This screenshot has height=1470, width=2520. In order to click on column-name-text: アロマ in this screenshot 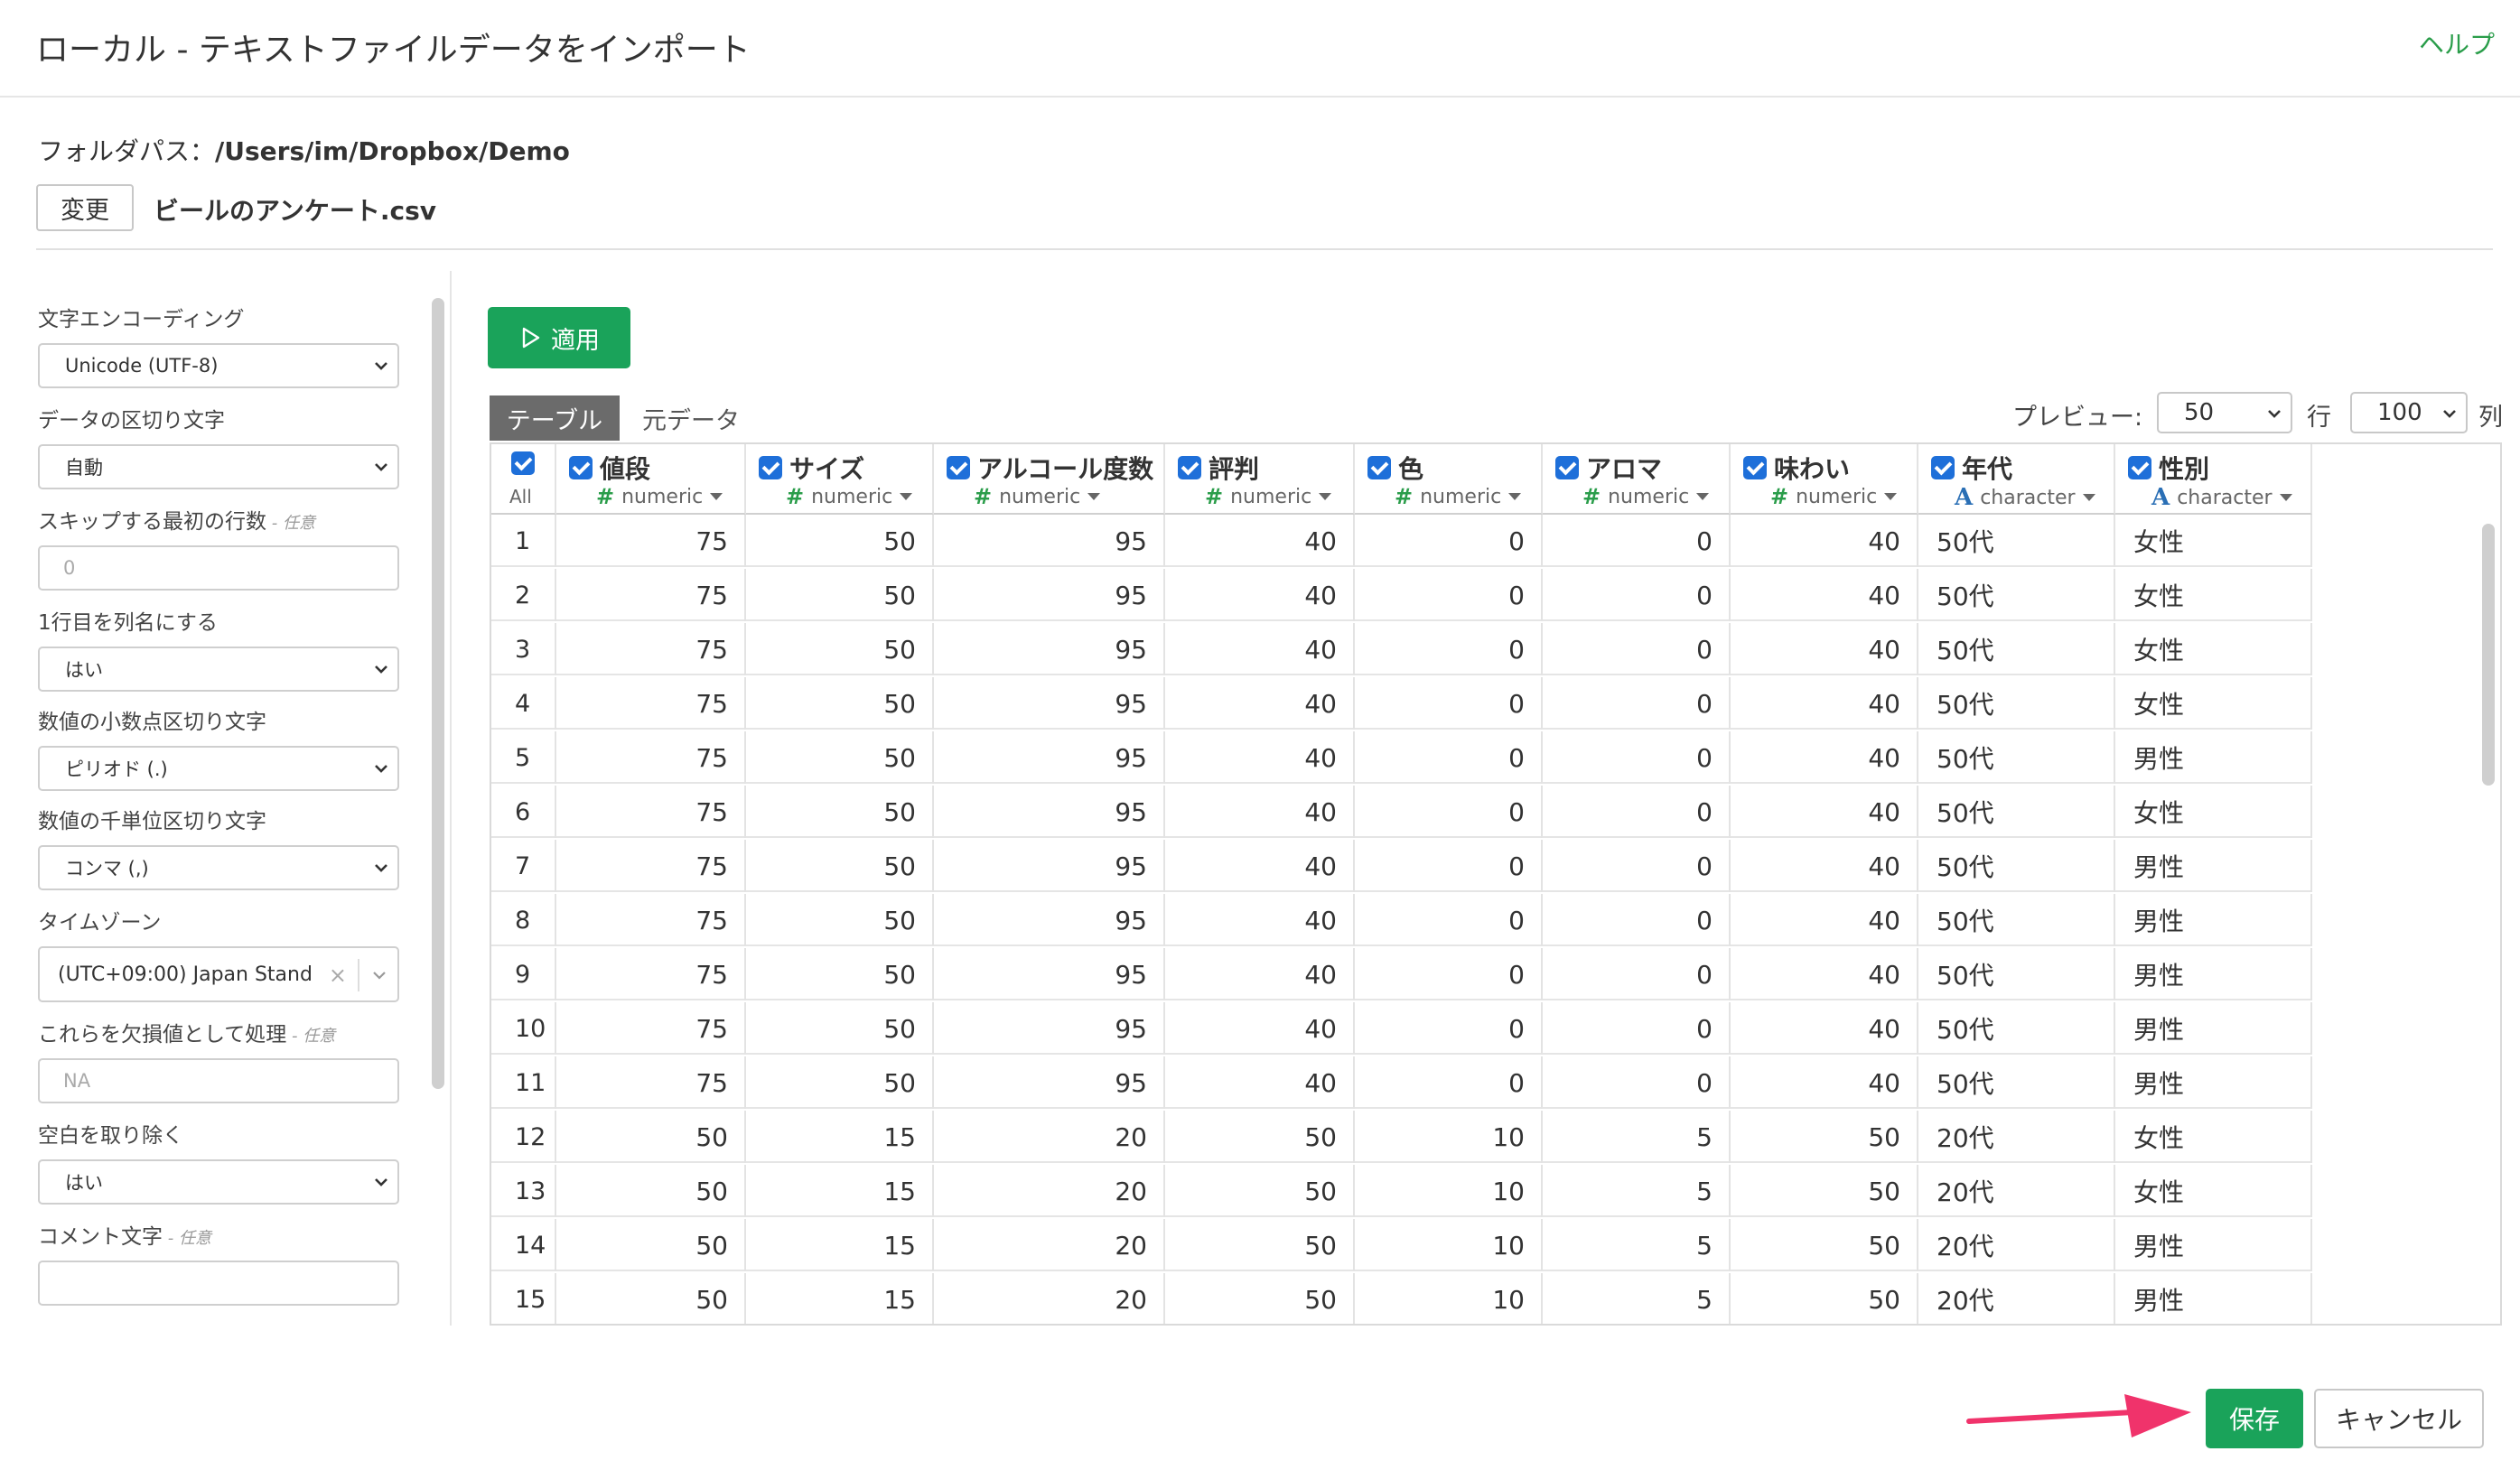, I will do `click(1624, 469)`.